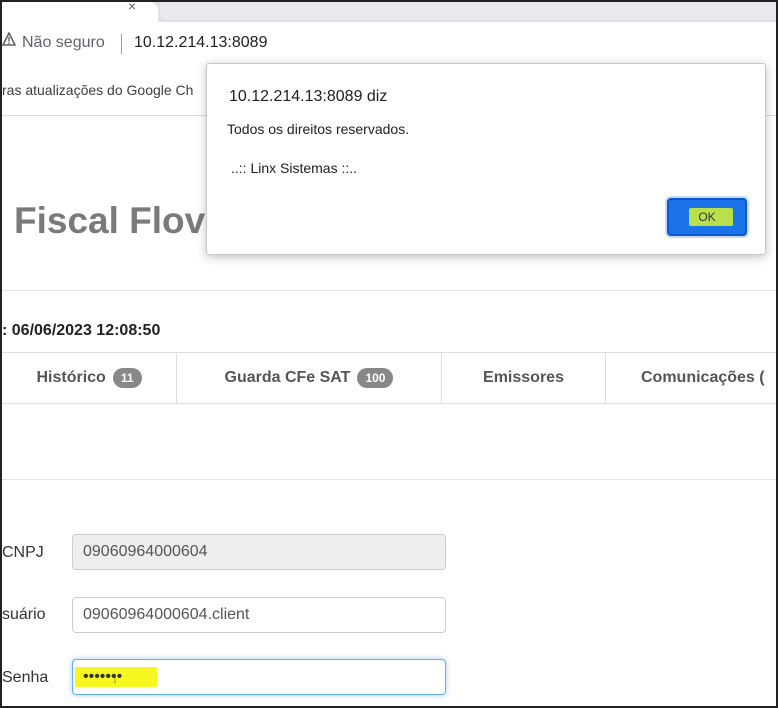 Image resolution: width=778 pixels, height=708 pixels. I want to click on cnpj-field: 09060964000604, so click(259, 552).